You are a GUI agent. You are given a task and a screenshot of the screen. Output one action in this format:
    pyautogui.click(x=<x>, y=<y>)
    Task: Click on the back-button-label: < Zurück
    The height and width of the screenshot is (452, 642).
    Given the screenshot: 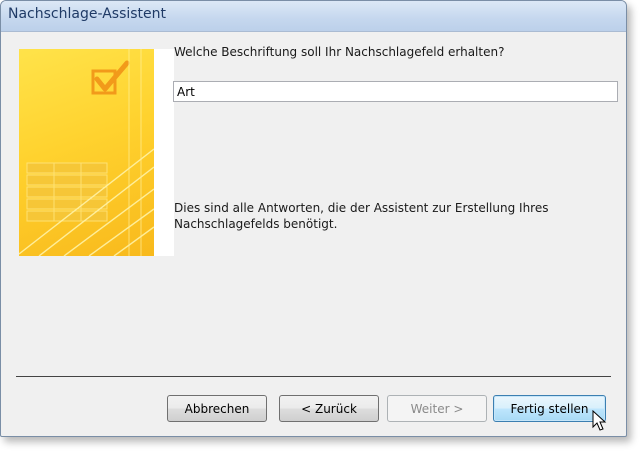 What is the action you would take?
    pyautogui.click(x=329, y=408)
    